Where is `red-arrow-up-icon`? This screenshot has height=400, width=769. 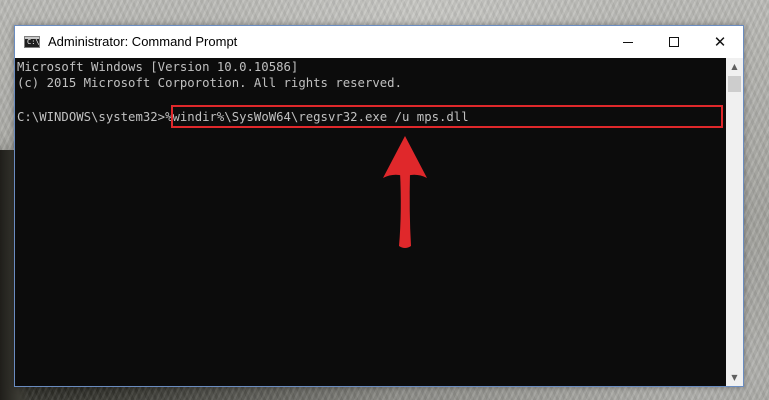
red-arrow-up-icon is located at coordinates (405, 192).